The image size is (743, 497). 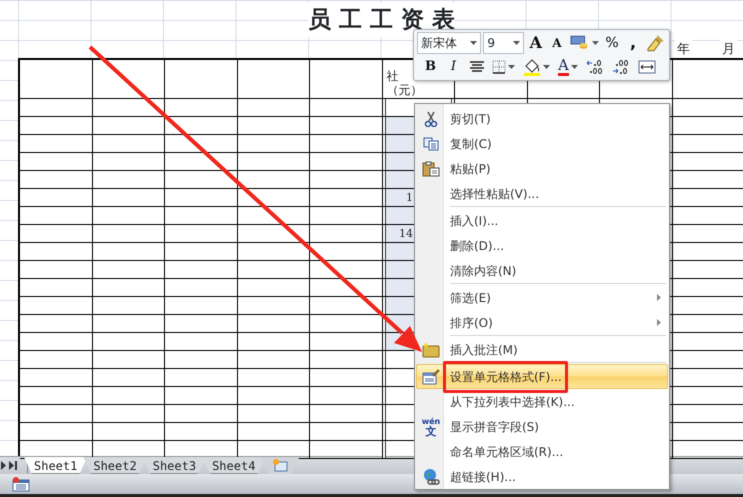 I want to click on shrink-font-button: A, so click(x=556, y=43).